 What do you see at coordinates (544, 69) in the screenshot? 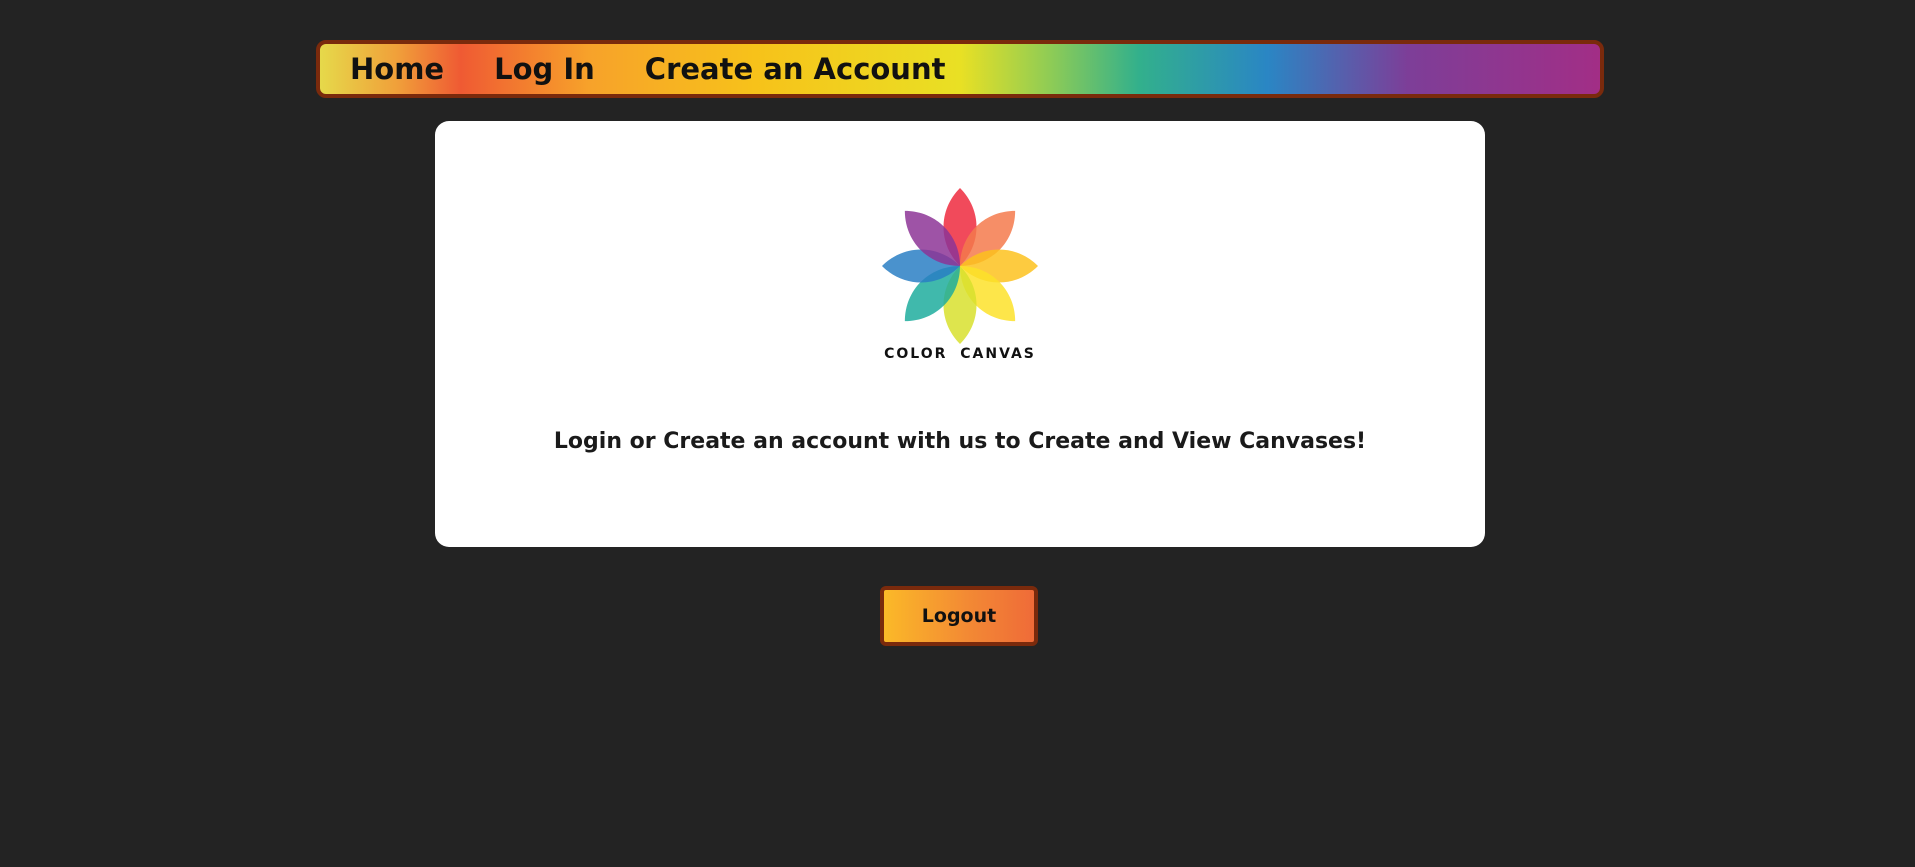
I see `nav-login-link: Log In` at bounding box center [544, 69].